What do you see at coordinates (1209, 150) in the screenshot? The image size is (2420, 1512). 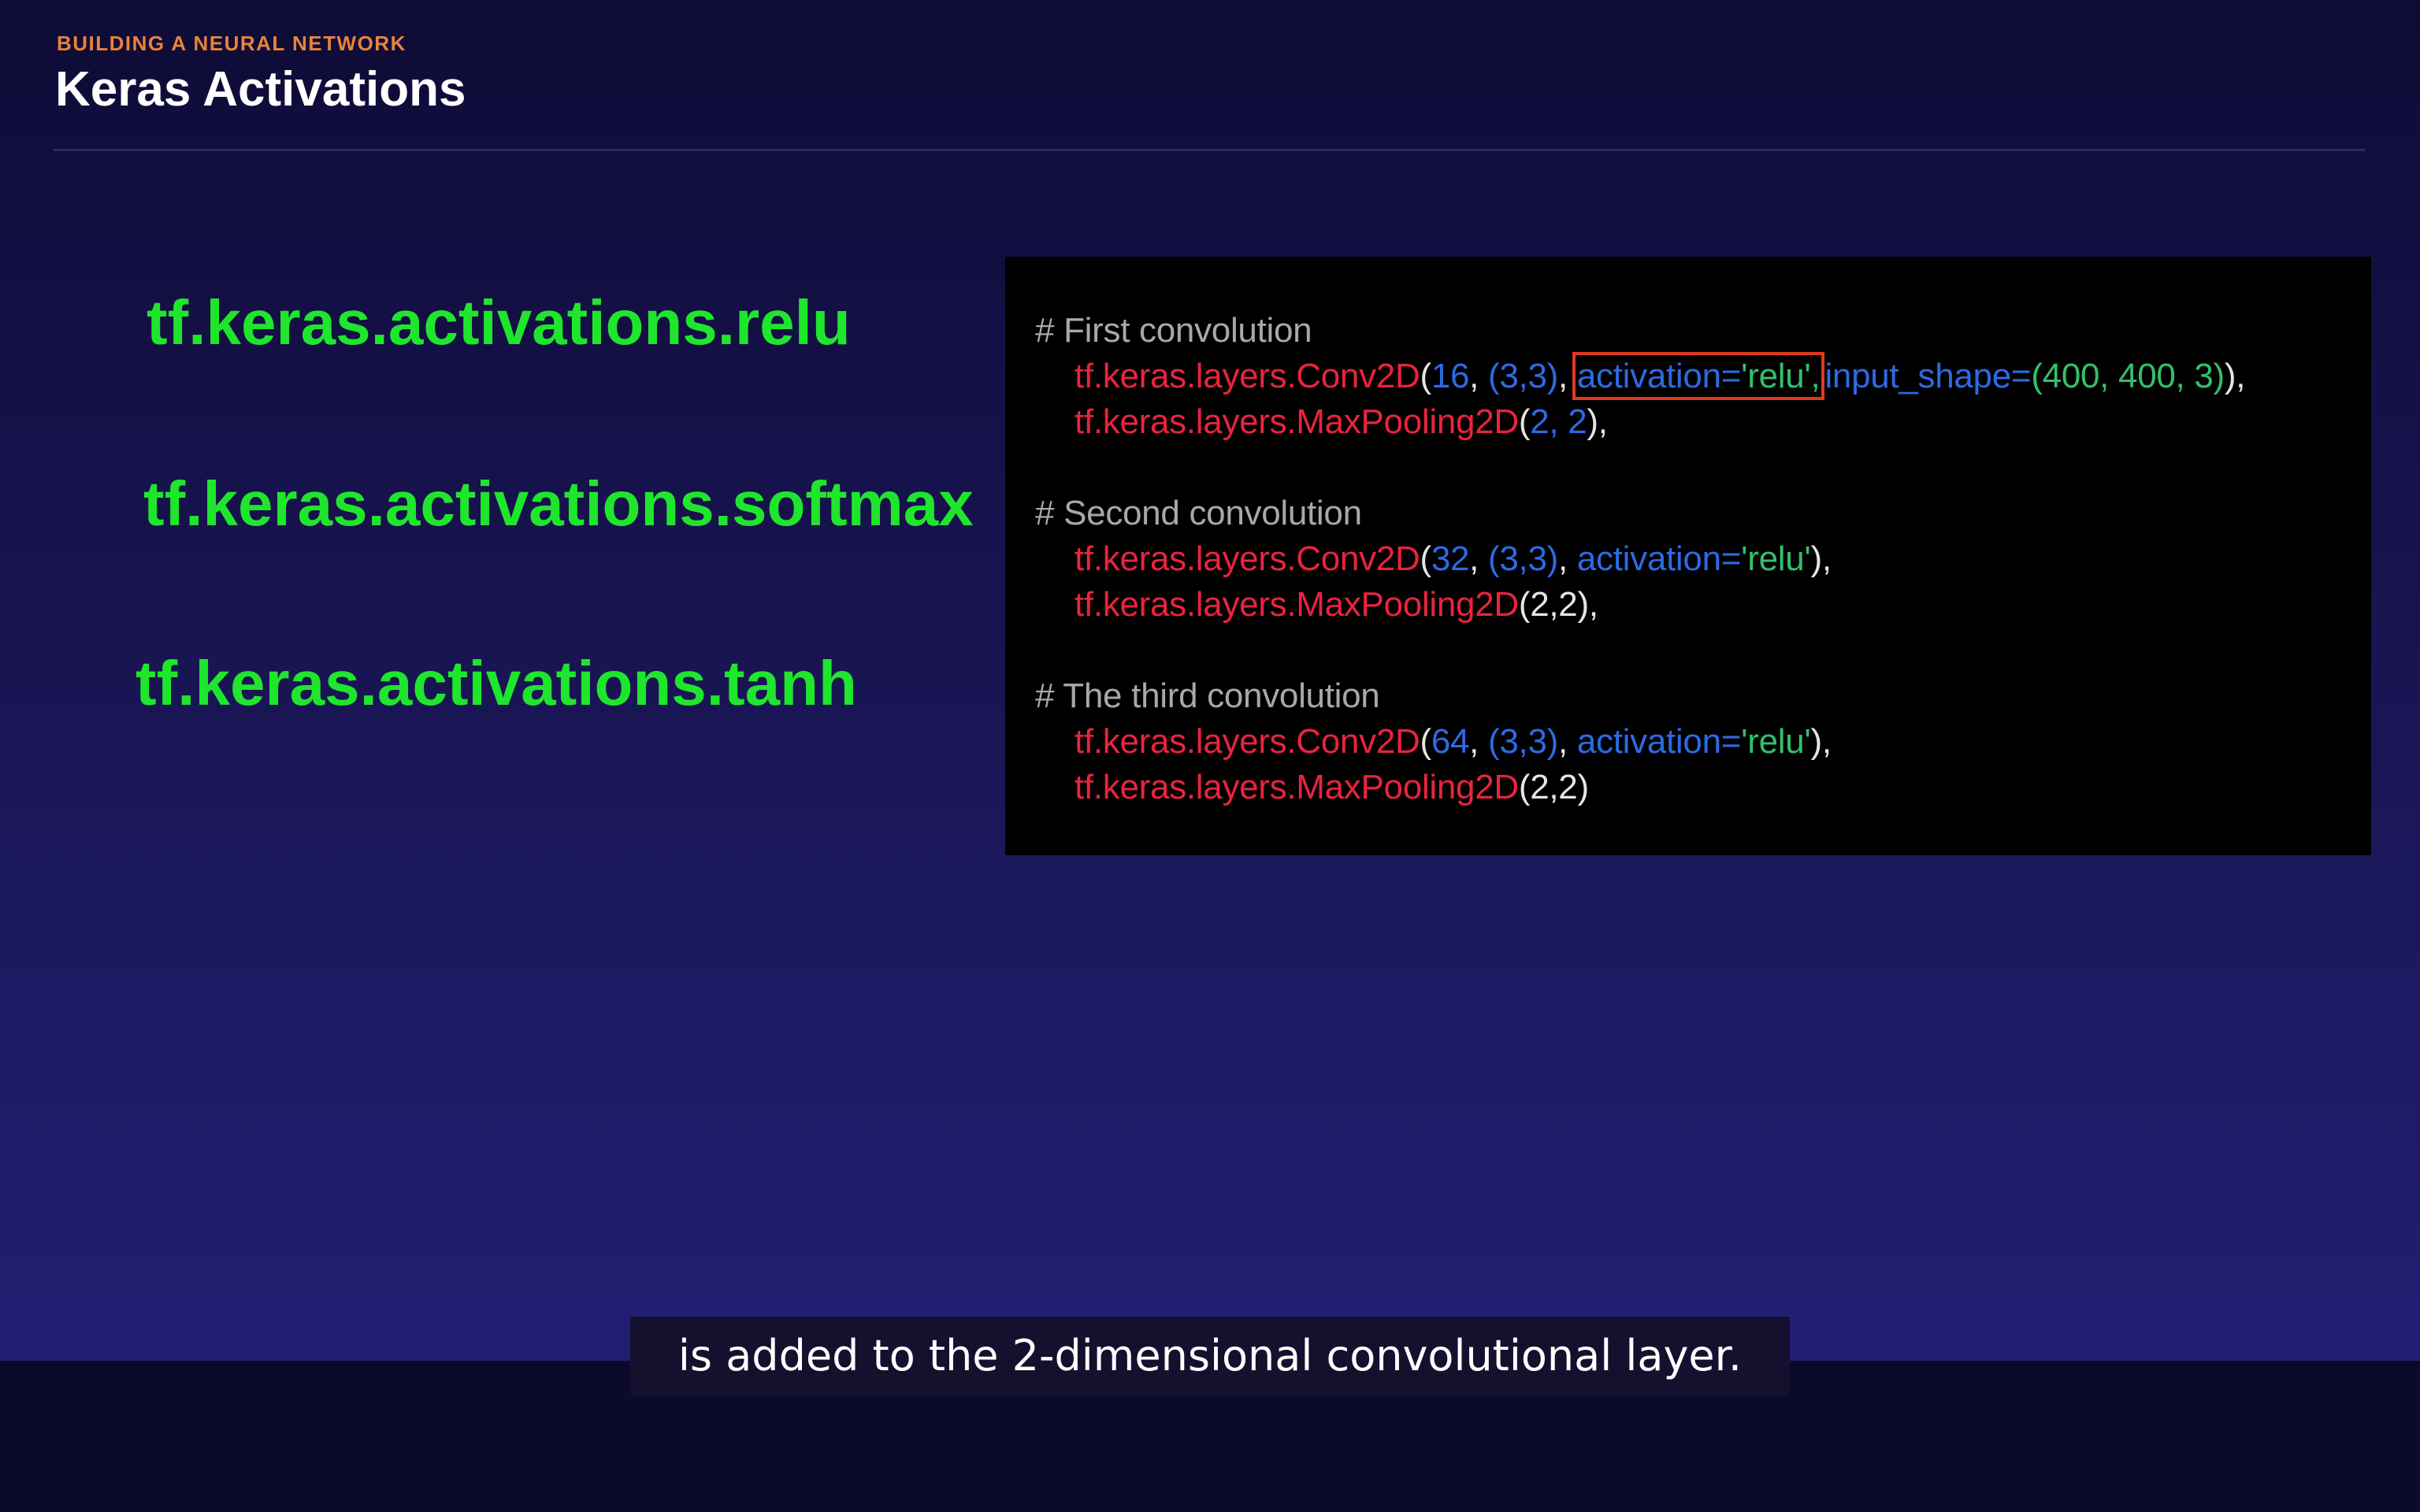 I see `title-divider` at bounding box center [1209, 150].